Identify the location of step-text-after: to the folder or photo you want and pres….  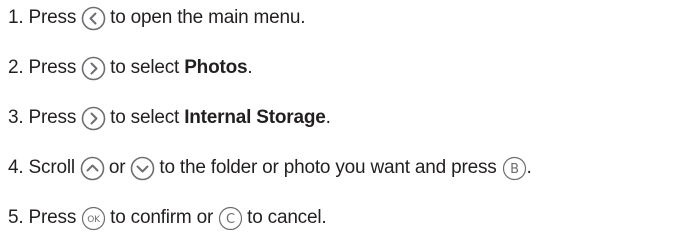
(328, 167).